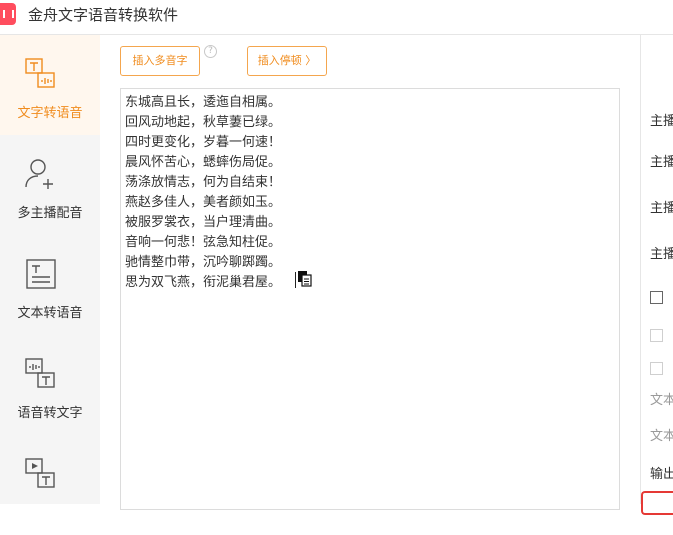  I want to click on sidebar-item-text-to-speech: 文字转语音, so click(50, 85).